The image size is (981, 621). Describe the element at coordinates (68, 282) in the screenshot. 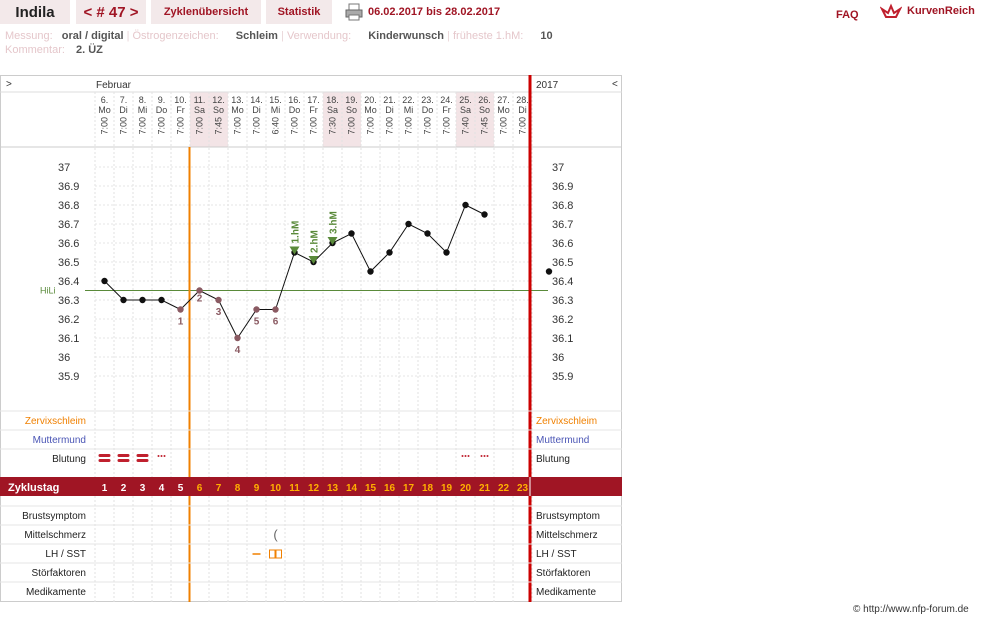

I see `y-tick-label: 36.4` at that location.